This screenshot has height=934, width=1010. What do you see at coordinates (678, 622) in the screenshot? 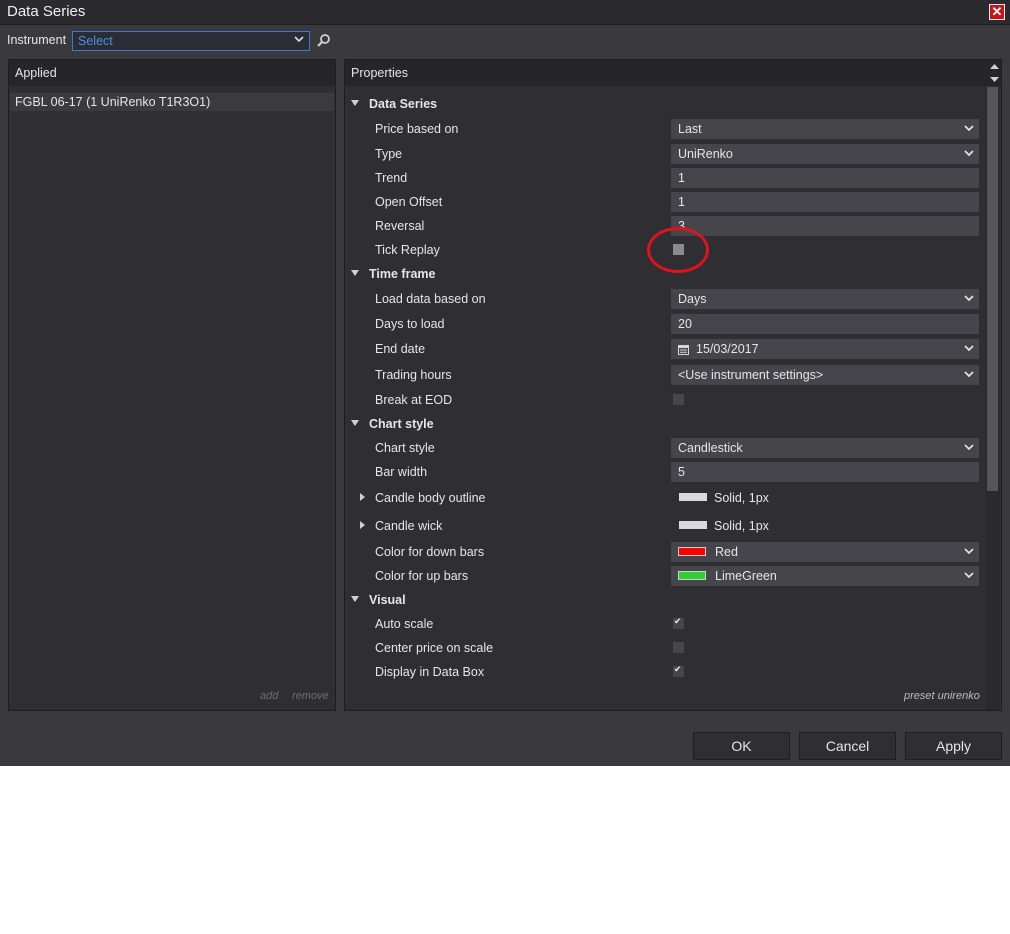
I see `auto-scale-checkbox` at bounding box center [678, 622].